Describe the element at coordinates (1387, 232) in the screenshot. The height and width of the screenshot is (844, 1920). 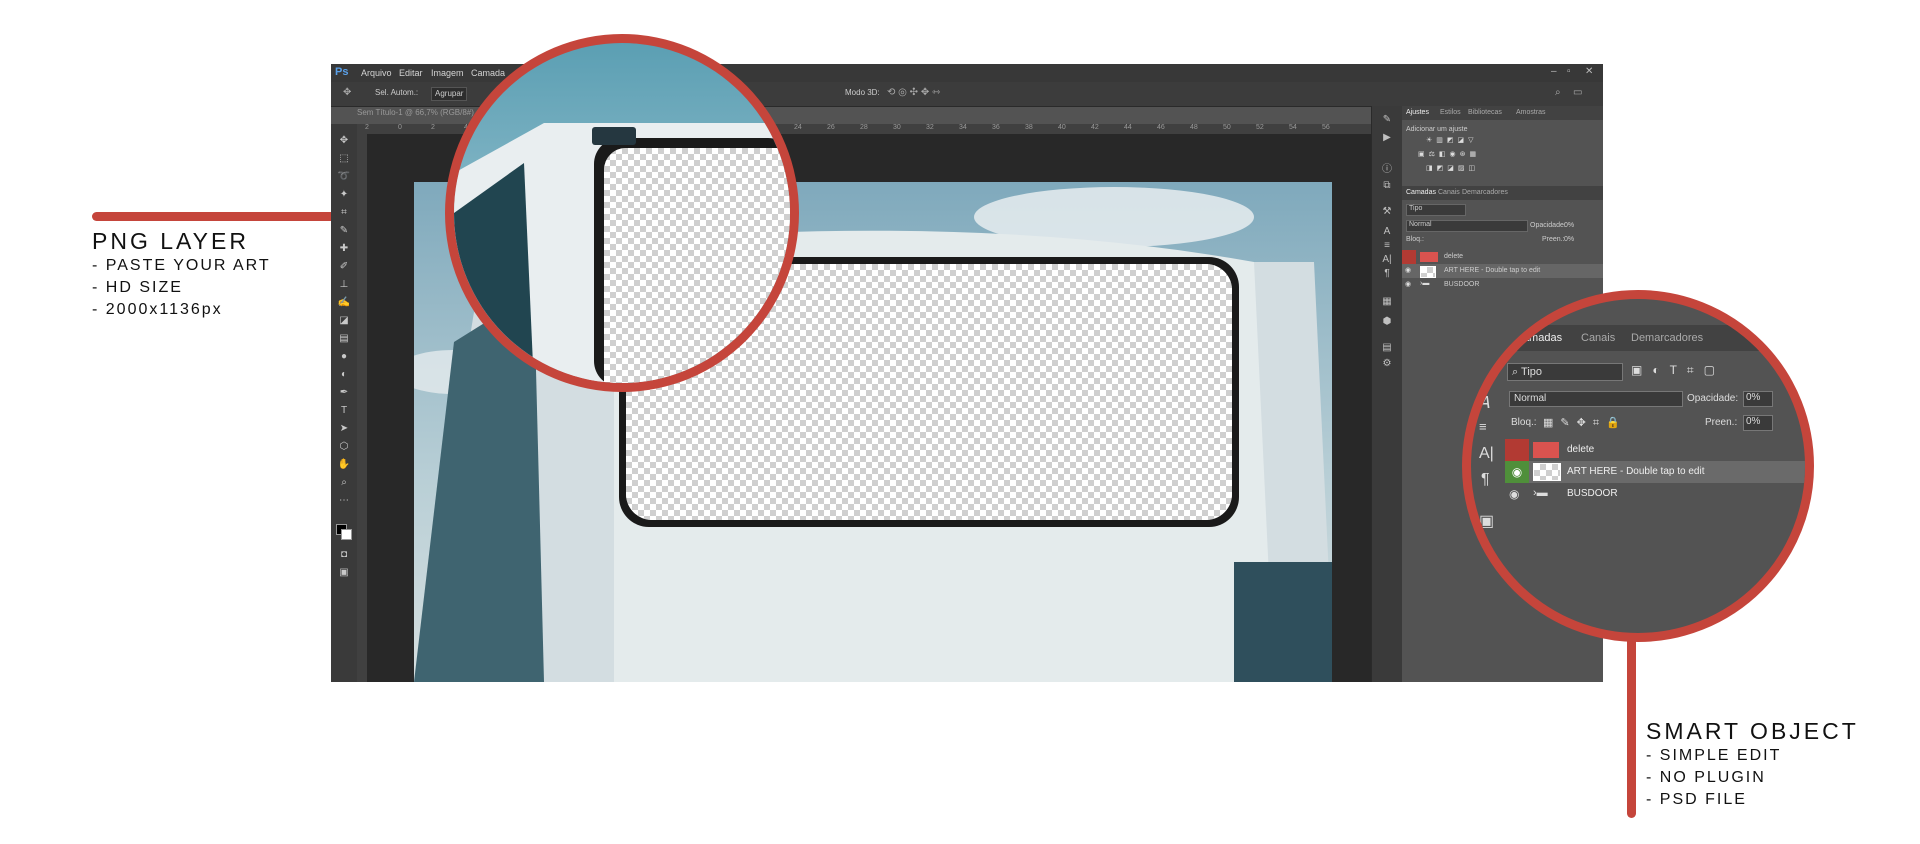
I see `character-icon: A` at that location.